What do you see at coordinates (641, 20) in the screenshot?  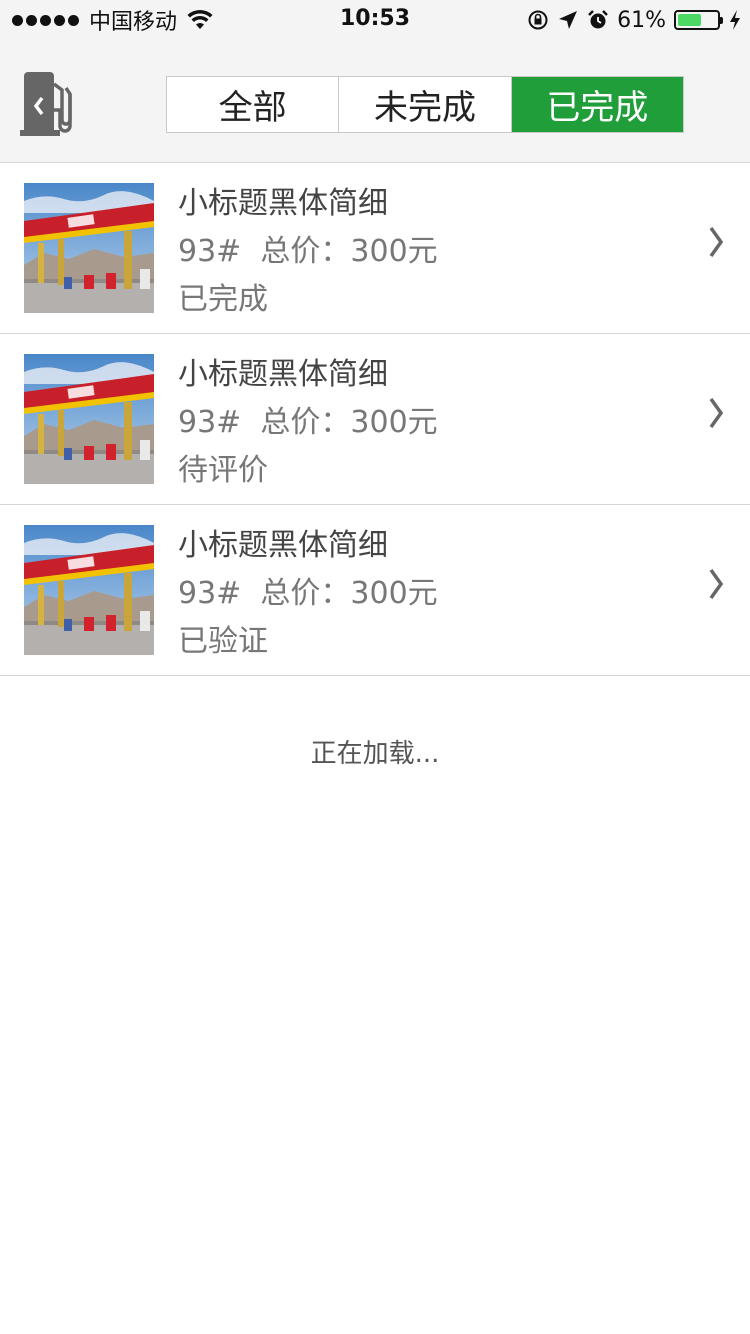 I see `battery-percentage: 61%` at bounding box center [641, 20].